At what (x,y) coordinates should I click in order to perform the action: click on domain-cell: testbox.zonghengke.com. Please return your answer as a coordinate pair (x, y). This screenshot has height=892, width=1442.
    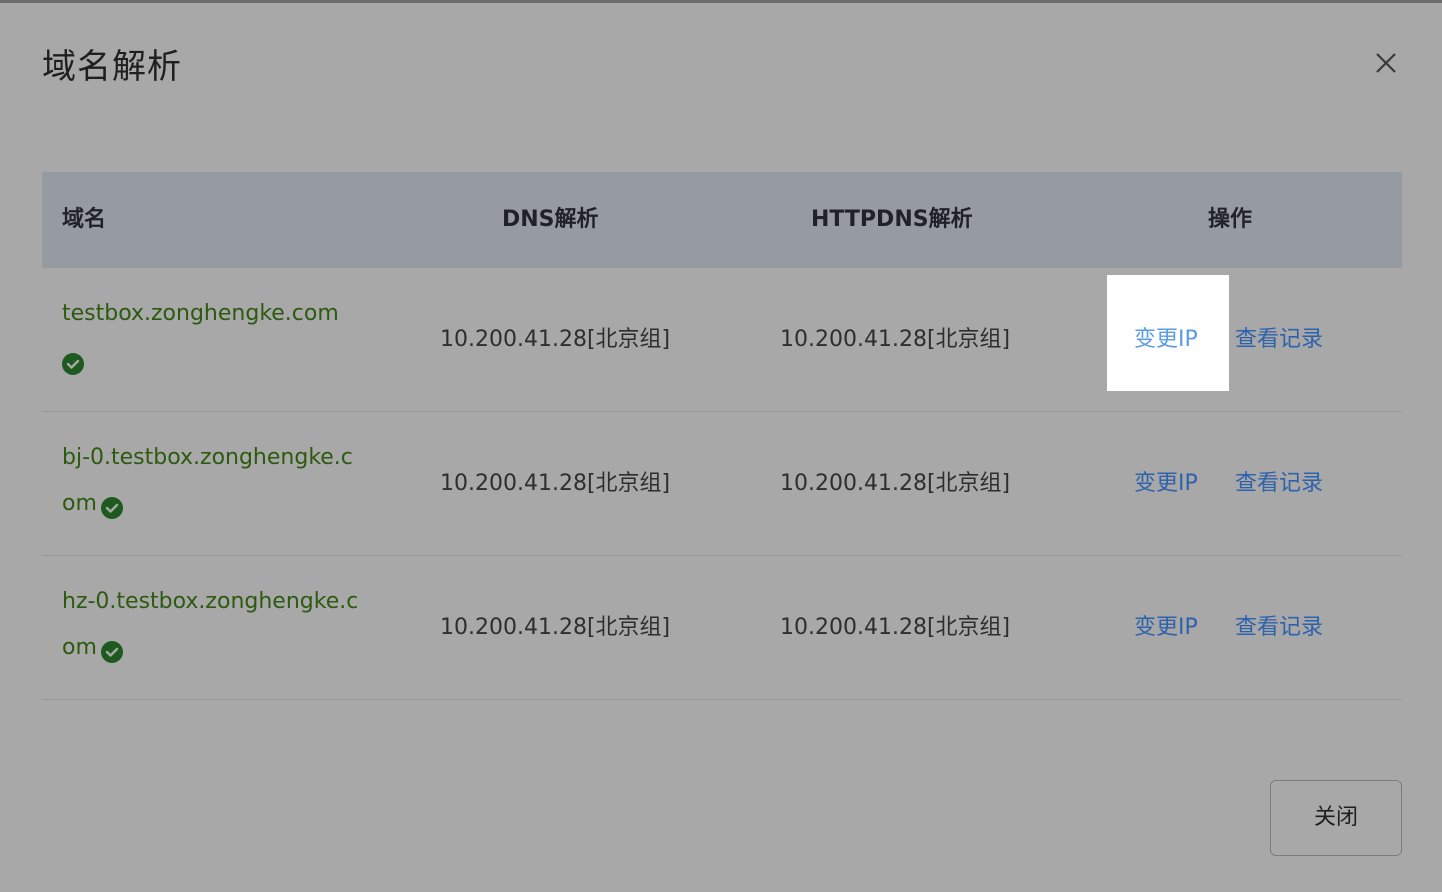
    Looking at the image, I should click on (212, 337).